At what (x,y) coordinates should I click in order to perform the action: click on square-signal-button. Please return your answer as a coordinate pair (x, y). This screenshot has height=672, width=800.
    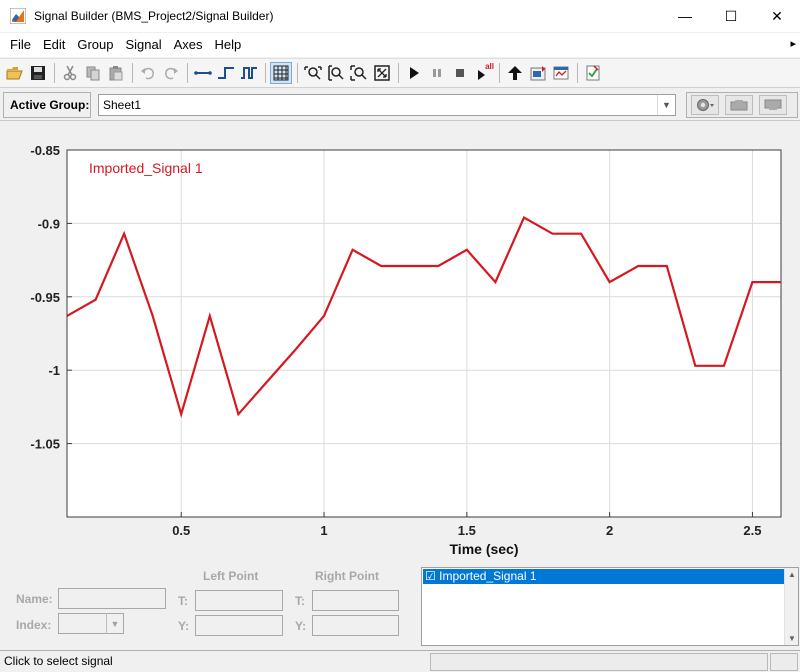
    Looking at the image, I should click on (249, 73).